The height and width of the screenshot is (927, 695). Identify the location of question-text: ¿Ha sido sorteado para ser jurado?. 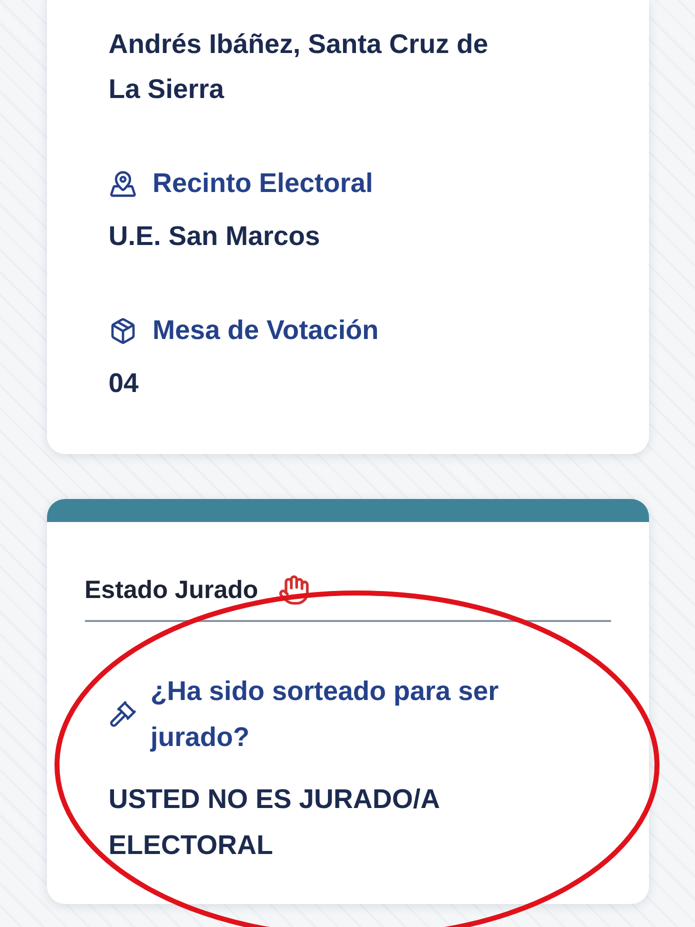
(325, 714).